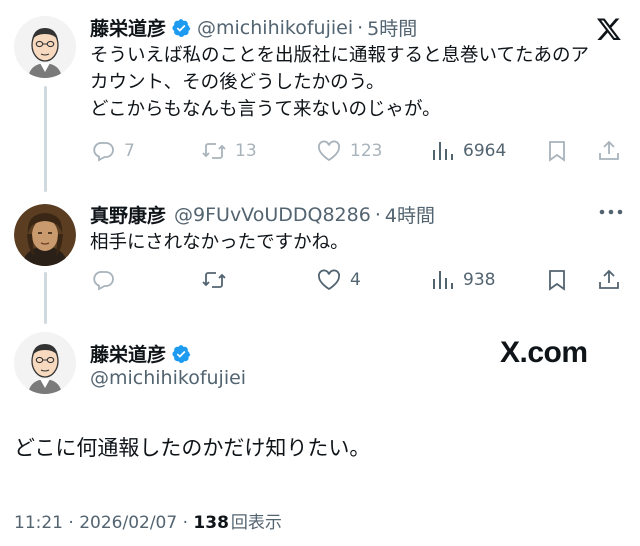 The image size is (640, 546). What do you see at coordinates (272, 215) in the screenshot?
I see `tweet2-handle: @9FUvVoUDDQ8286` at bounding box center [272, 215].